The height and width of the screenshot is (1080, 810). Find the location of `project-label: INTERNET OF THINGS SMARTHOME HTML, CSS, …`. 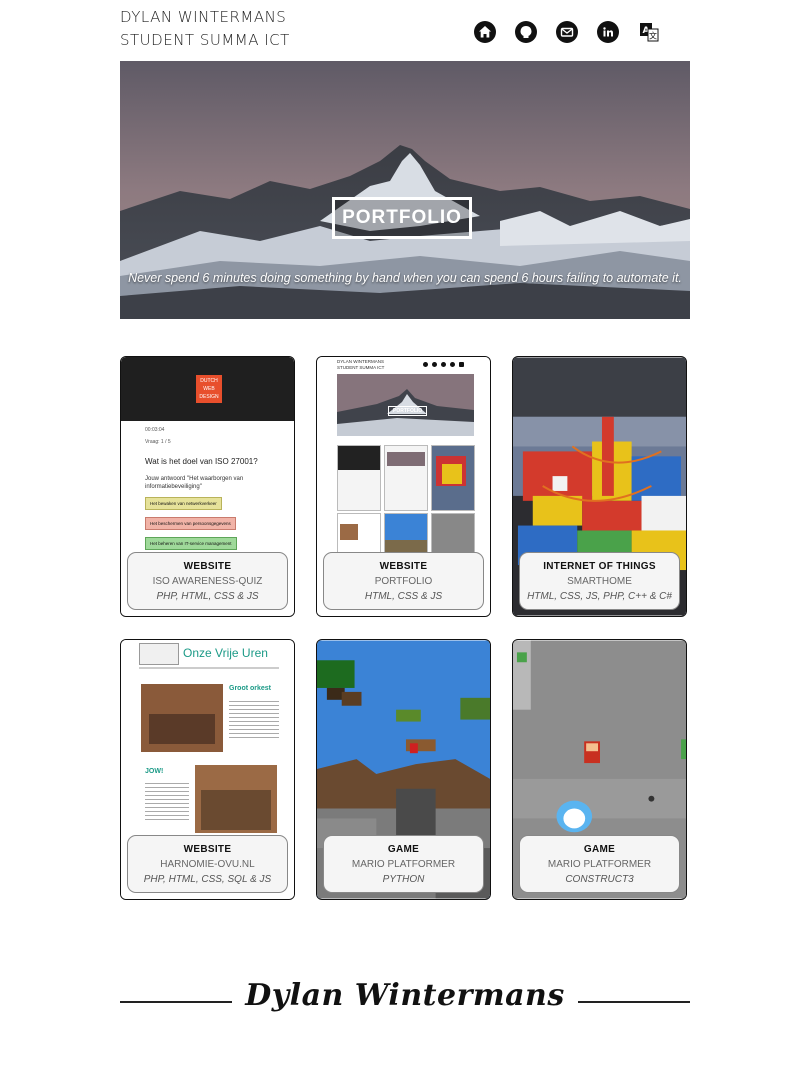

project-label: INTERNET OF THINGS SMARTHOME HTML, CSS, … is located at coordinates (599, 581).